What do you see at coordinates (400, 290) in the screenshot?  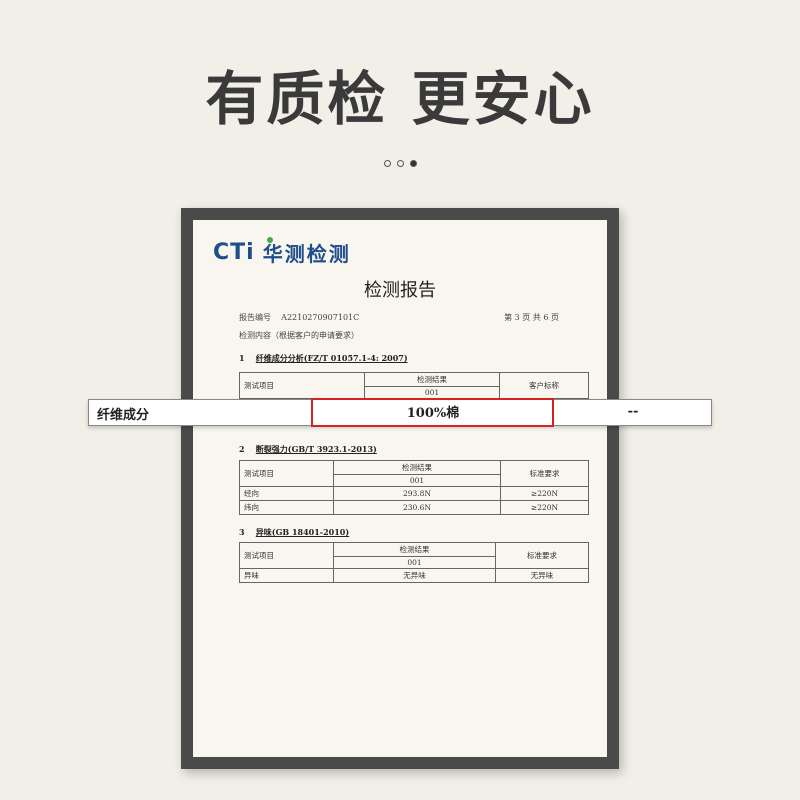 I see `report-title: 检测报告` at bounding box center [400, 290].